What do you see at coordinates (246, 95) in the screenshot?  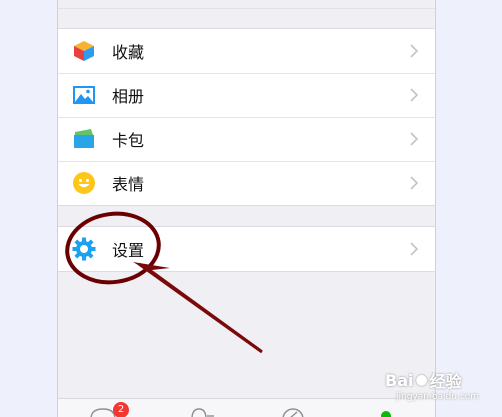 I see `menu-item-album: 相册` at bounding box center [246, 95].